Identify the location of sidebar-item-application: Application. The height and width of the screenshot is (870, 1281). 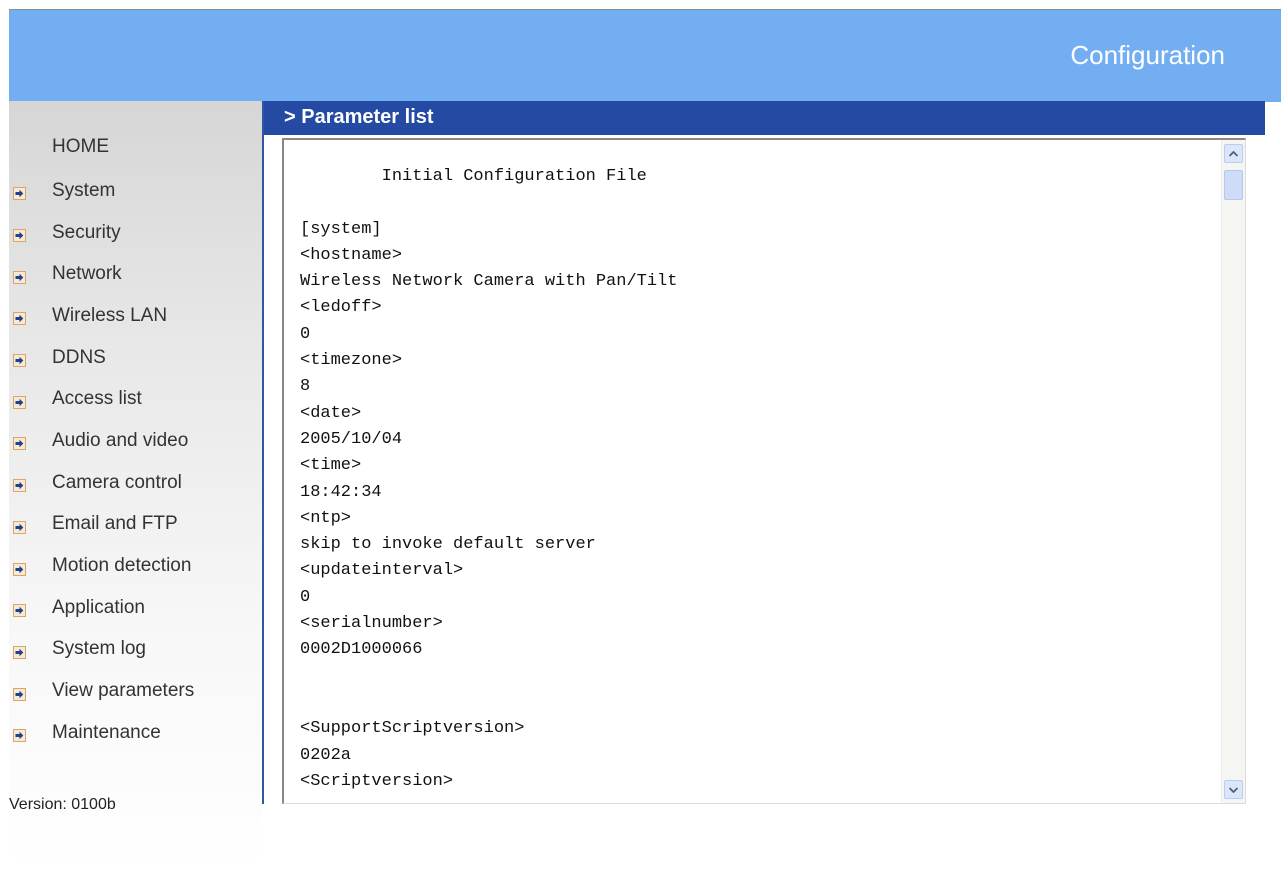
(103, 608).